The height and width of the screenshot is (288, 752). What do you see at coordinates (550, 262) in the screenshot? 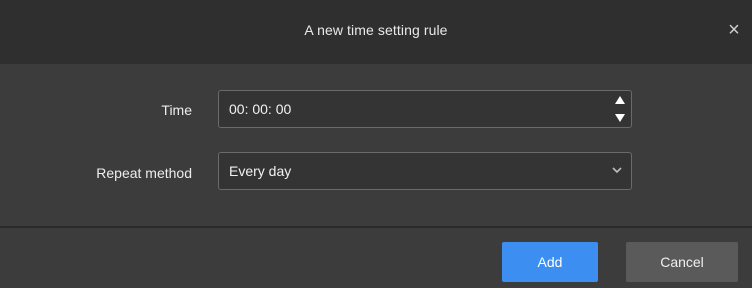
I see `add-button: Add` at bounding box center [550, 262].